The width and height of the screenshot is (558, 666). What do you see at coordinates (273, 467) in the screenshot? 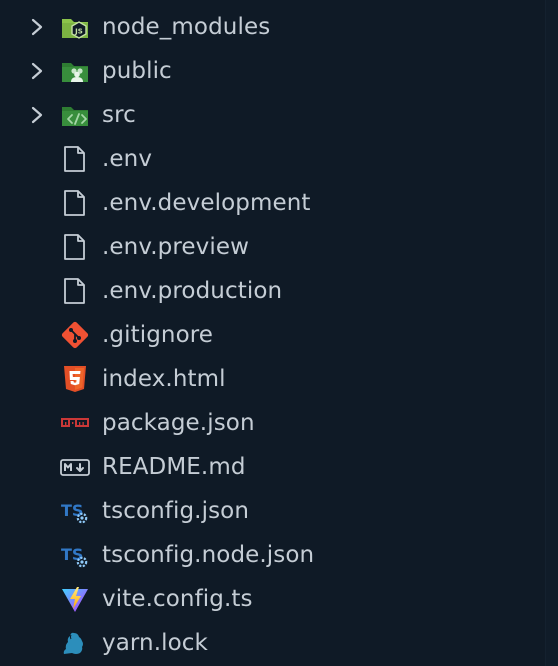
I see `tree-item-readme: README.md` at bounding box center [273, 467].